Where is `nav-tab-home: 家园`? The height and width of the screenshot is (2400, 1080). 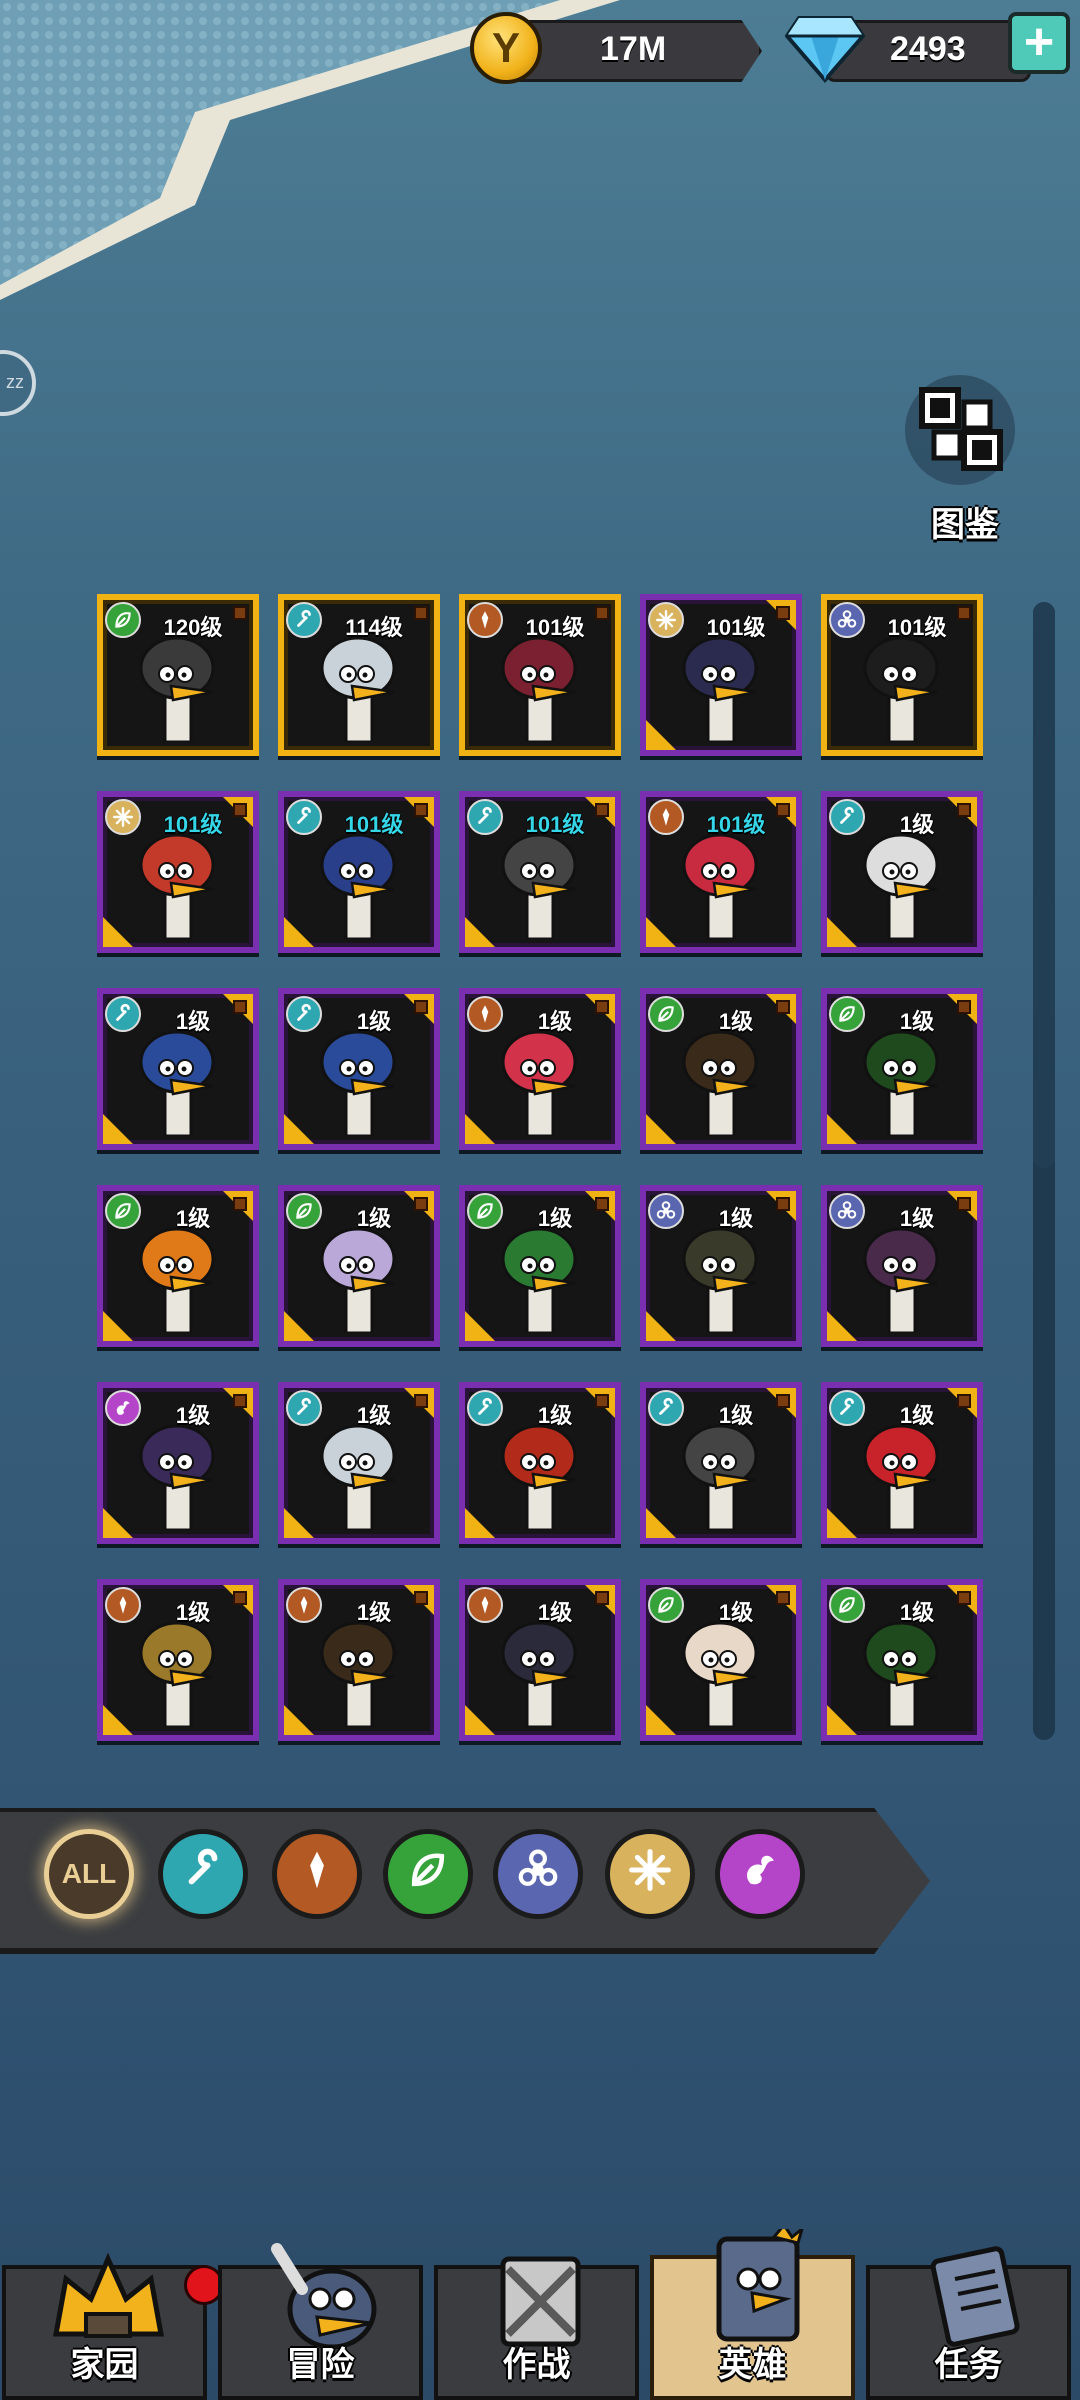 nav-tab-home: 家园 is located at coordinates (113, 2326).